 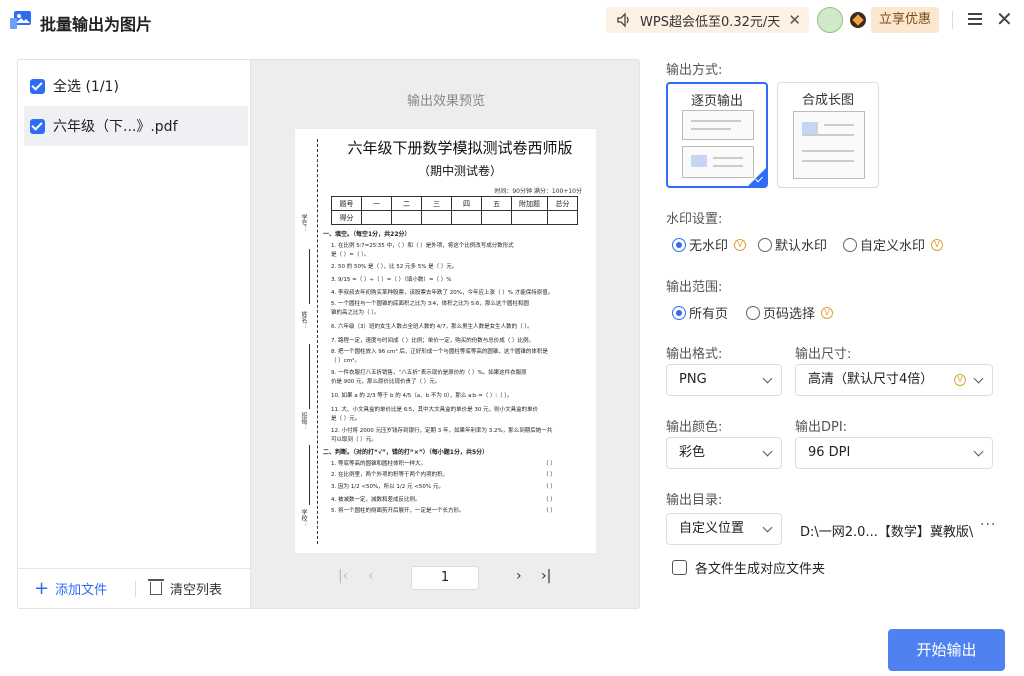 What do you see at coordinates (724, 453) in the screenshot?
I see `color-select: 彩色` at bounding box center [724, 453].